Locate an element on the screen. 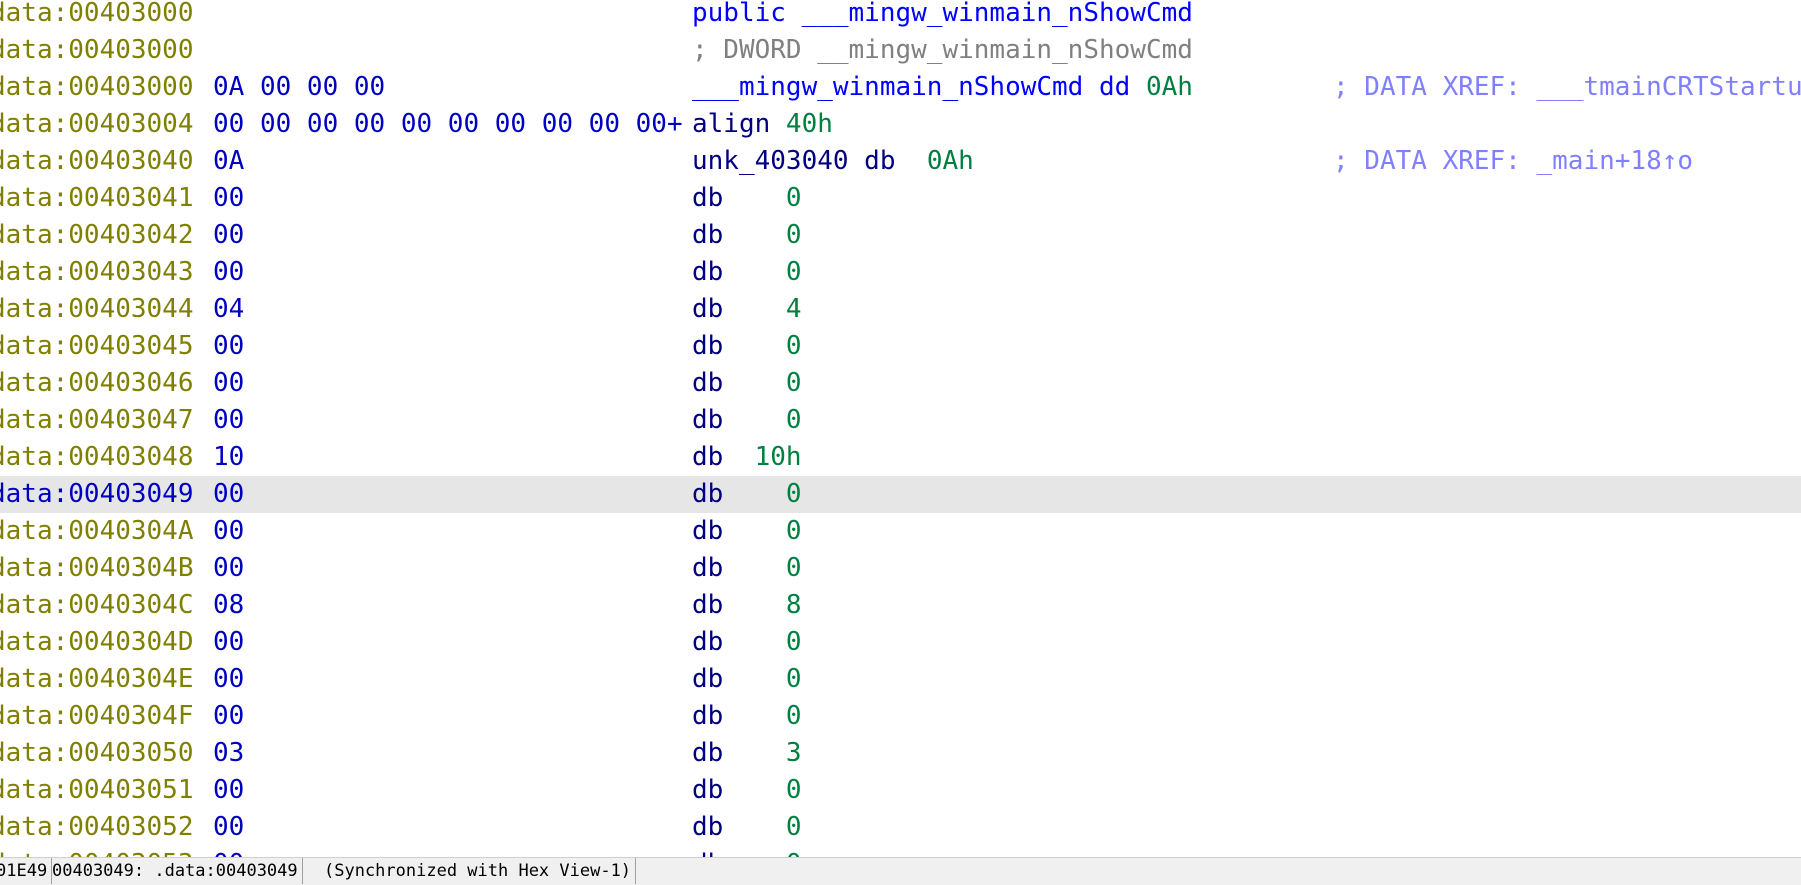 This screenshot has height=885, width=1801. listing-line: data:00403047 00 db 0 is located at coordinates (900, 420).